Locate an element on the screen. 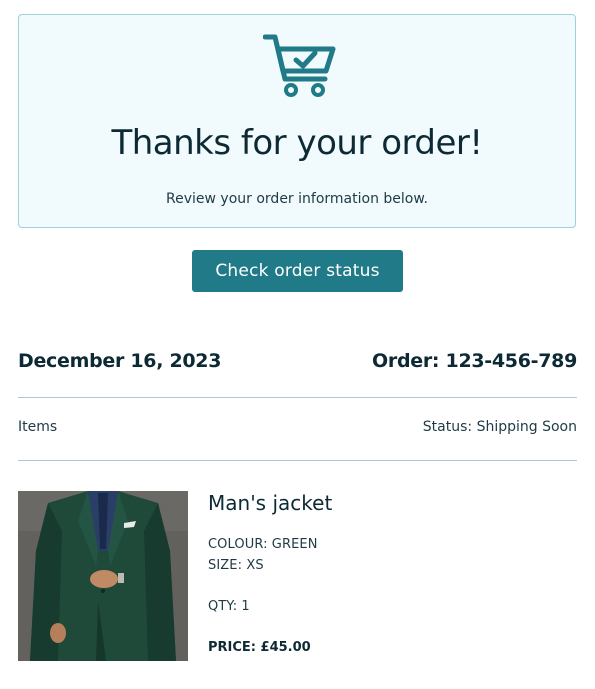 This screenshot has width=595, height=689. shopping-cart-check-icon is located at coordinates (299, 65).